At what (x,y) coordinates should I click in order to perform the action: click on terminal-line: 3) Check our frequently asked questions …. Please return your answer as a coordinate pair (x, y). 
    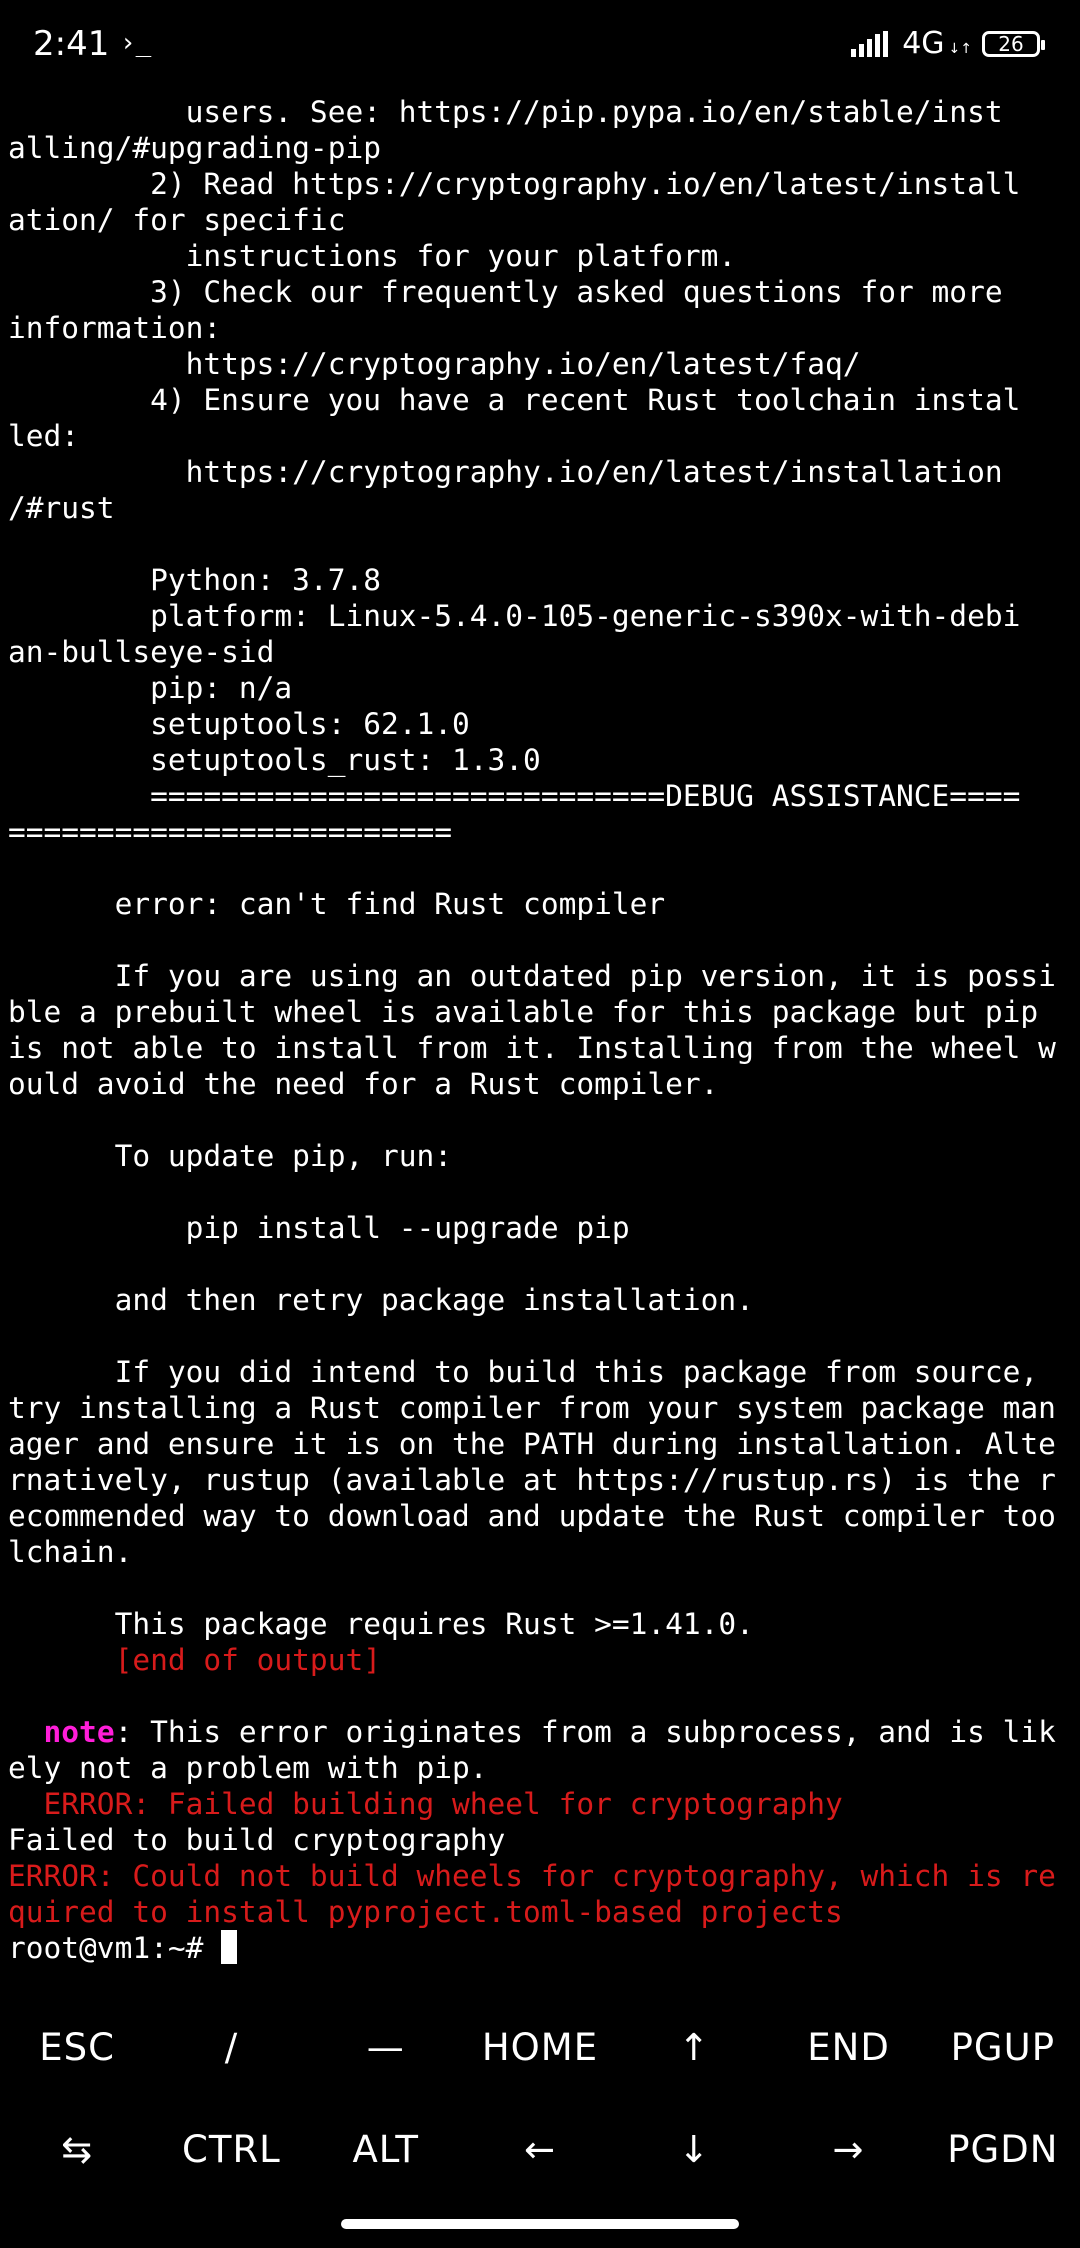
    Looking at the image, I should click on (505, 292).